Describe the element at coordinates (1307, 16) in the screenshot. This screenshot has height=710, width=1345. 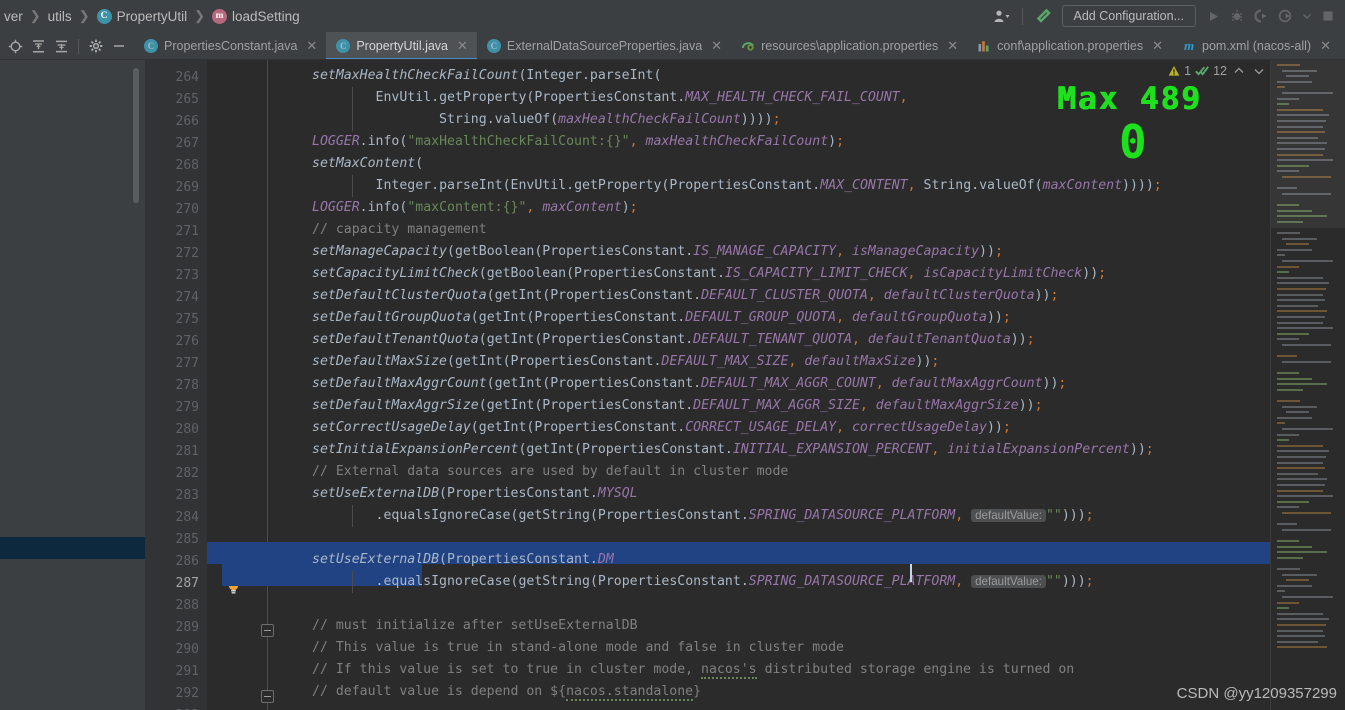
I see `chevron-down-icon` at that location.